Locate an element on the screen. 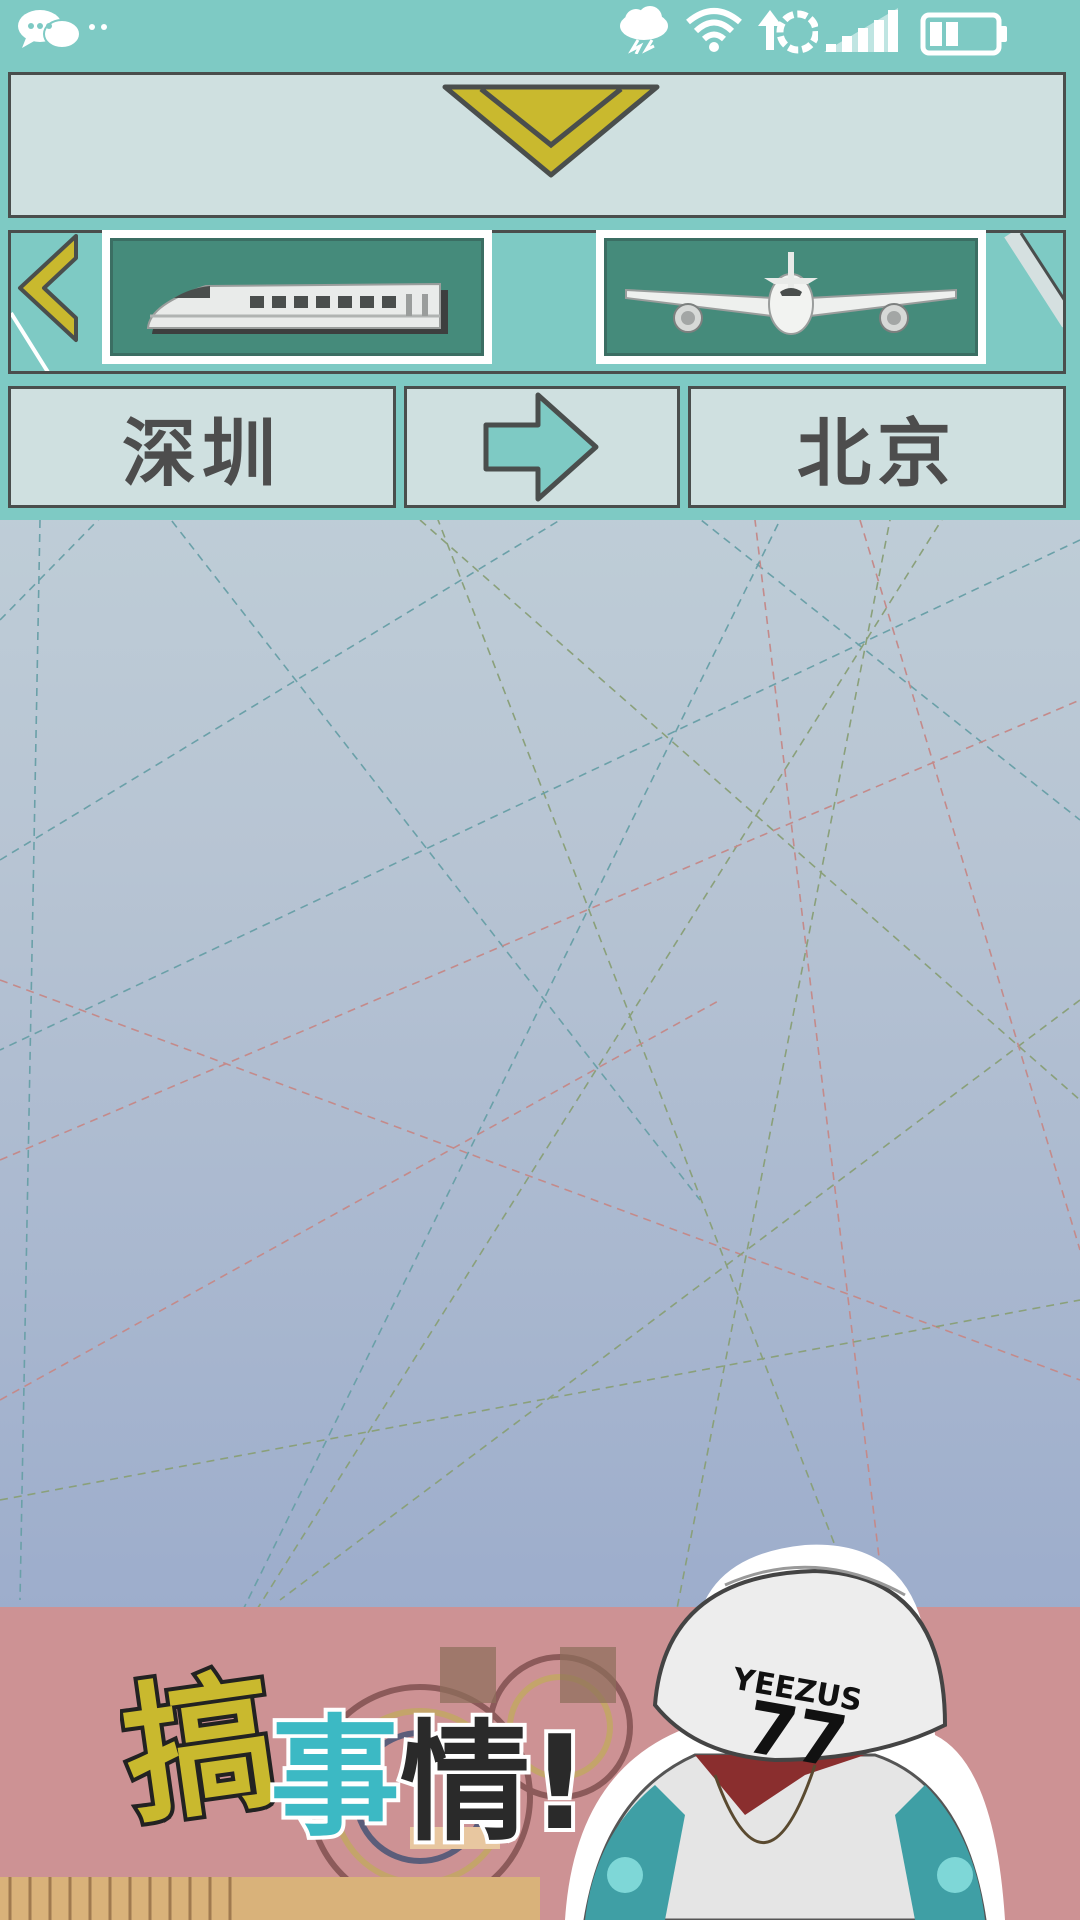 The width and height of the screenshot is (1080, 1920). train-mode-card is located at coordinates (297, 297).